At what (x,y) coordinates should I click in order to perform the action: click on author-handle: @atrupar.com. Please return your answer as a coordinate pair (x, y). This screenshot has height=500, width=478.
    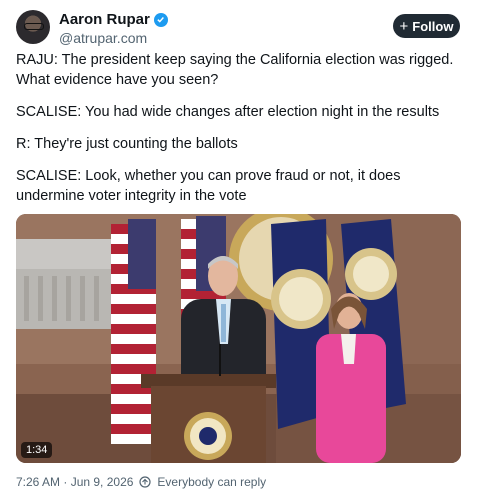
    Looking at the image, I should click on (103, 38).